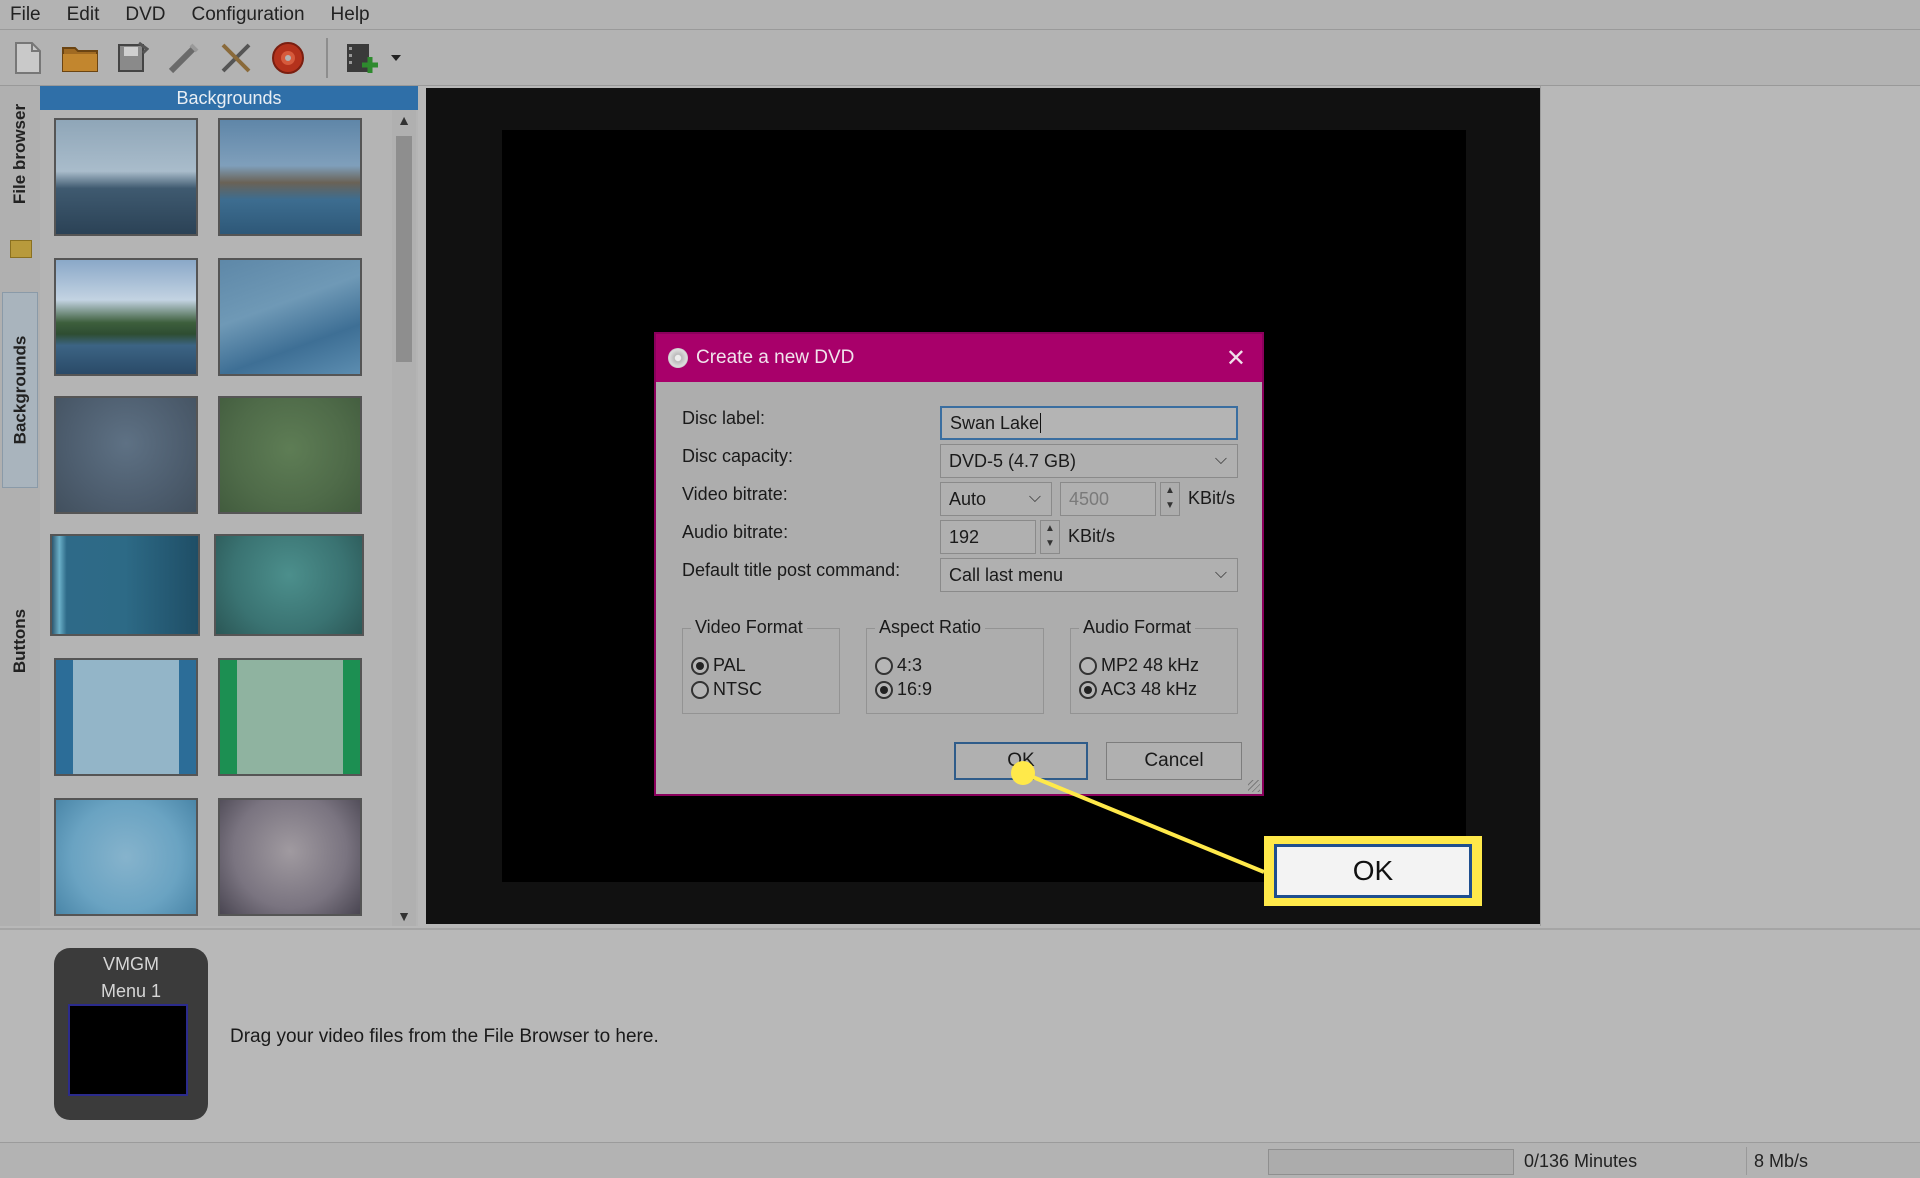 This screenshot has width=1920, height=1178. Describe the element at coordinates (290, 317) in the screenshot. I see `background-thumb-mist` at that location.